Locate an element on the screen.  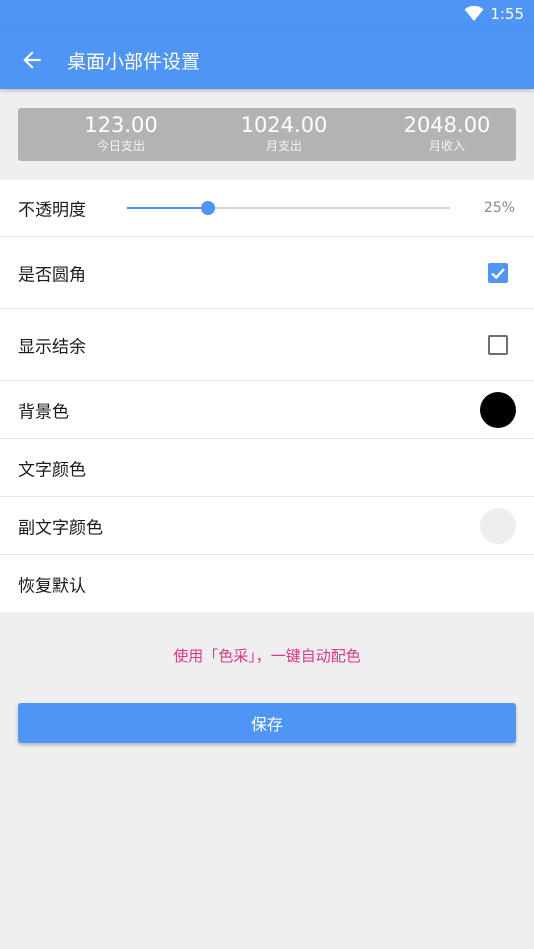
rounded-corners-checkbox is located at coordinates (498, 272).